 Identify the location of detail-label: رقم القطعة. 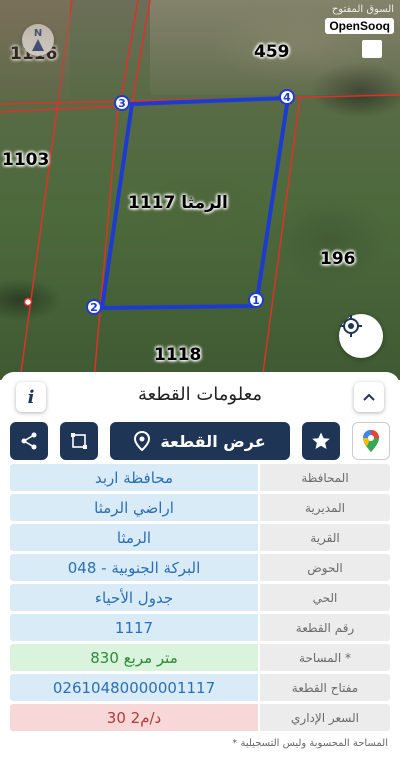
(325, 627).